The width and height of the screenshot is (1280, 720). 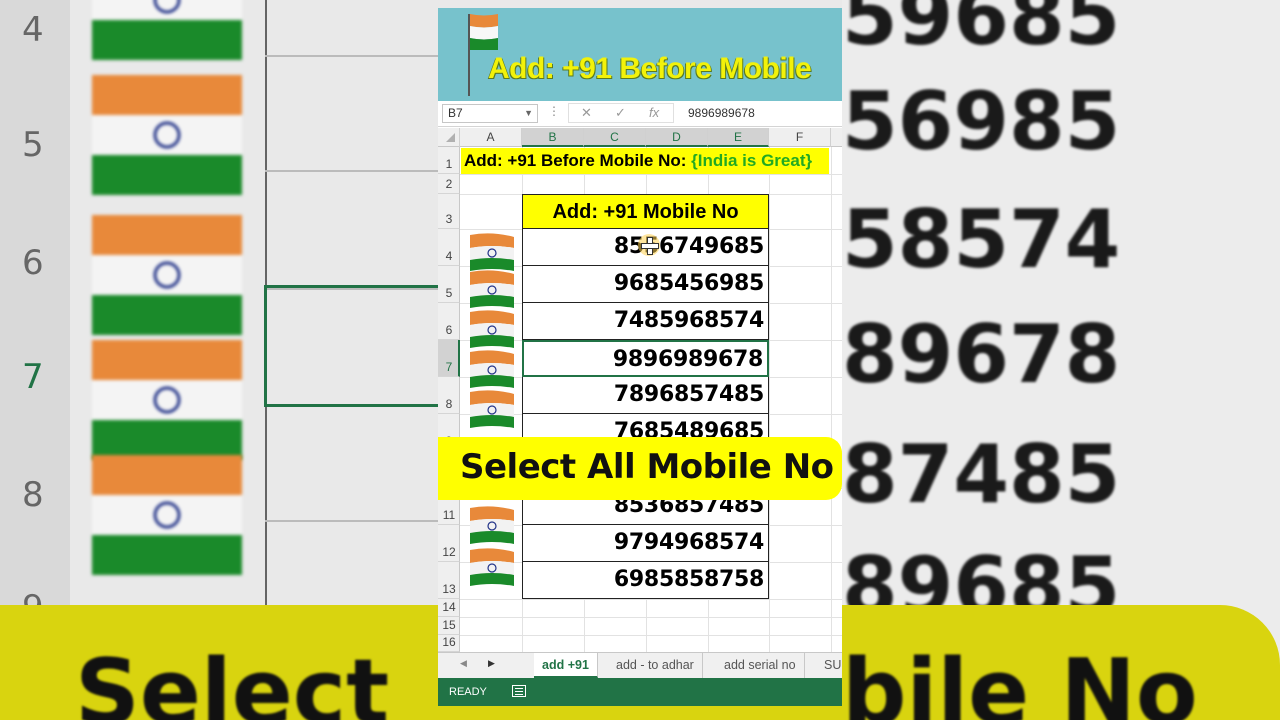 I want to click on row-header: 2, so click(x=449, y=184).